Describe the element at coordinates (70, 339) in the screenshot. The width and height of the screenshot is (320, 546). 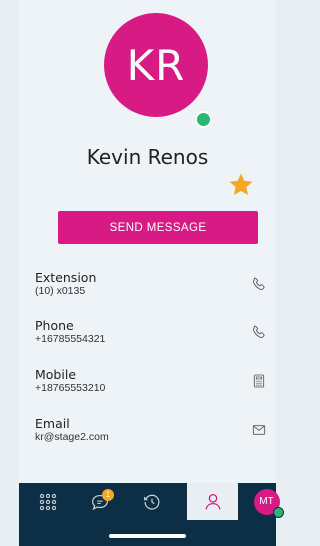
I see `field-phone-value: +16785554321` at that location.